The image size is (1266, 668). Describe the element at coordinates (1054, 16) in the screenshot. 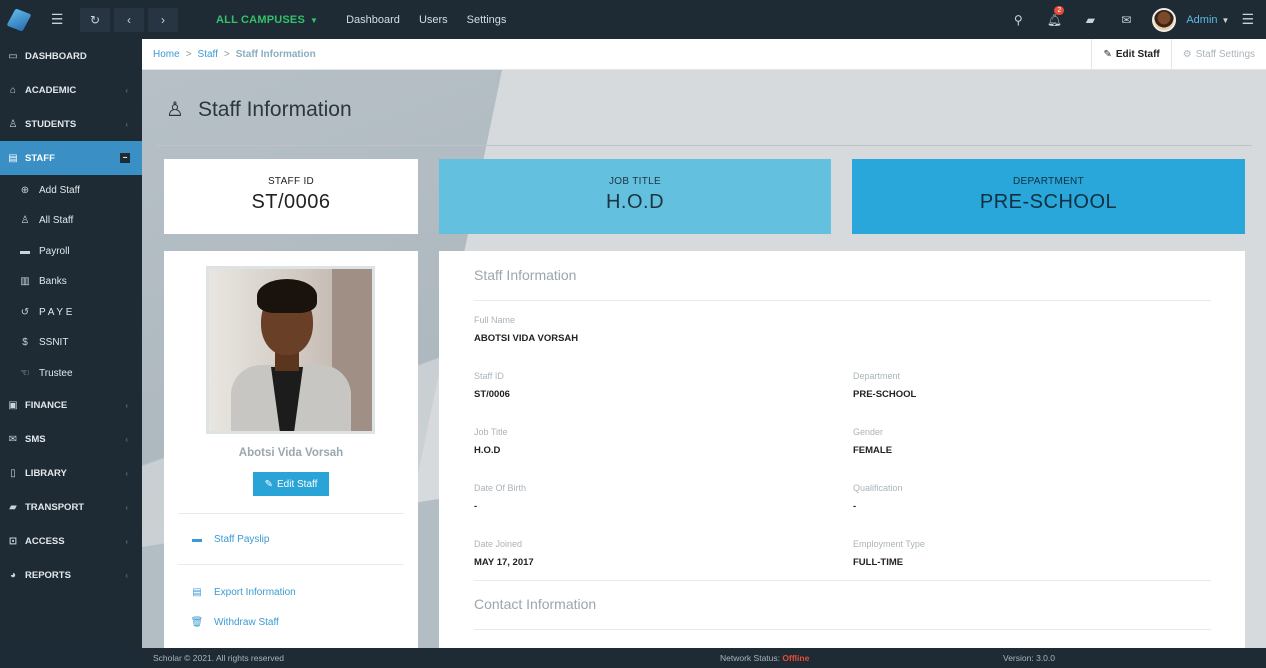

I see `bell-icon: 🔔︎ 2` at that location.